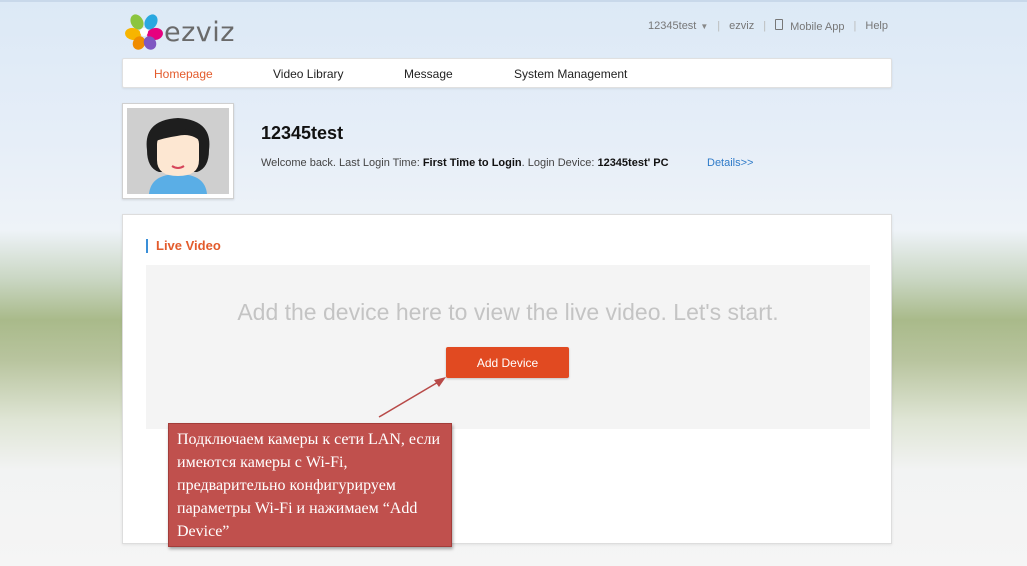 The image size is (1027, 566). Describe the element at coordinates (199, 32) in the screenshot. I see `logo-wordmark: ezviz` at that location.